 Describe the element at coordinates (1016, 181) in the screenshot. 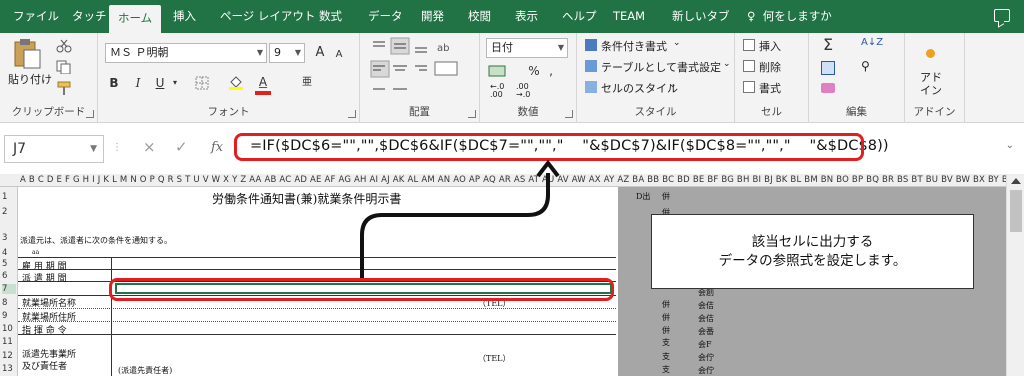

I see `scroll-up-icon` at that location.